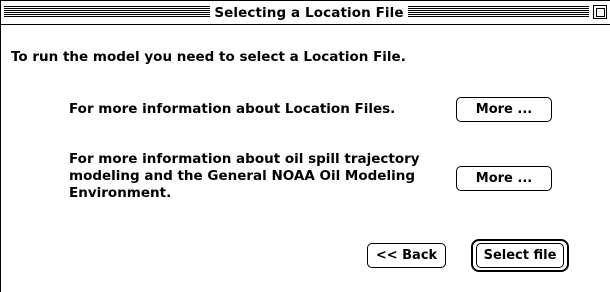  What do you see at coordinates (107, 12) in the screenshot?
I see `title-bar-stripes-left` at bounding box center [107, 12].